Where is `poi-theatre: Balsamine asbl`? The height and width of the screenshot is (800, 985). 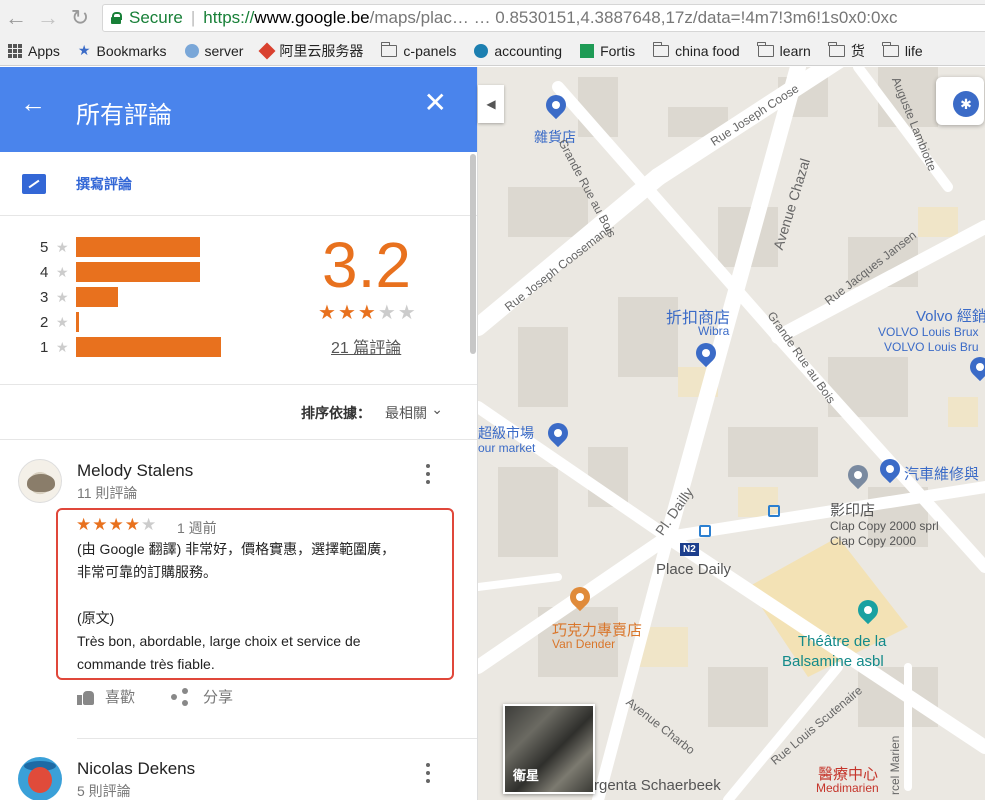 poi-theatre: Balsamine asbl is located at coordinates (833, 661).